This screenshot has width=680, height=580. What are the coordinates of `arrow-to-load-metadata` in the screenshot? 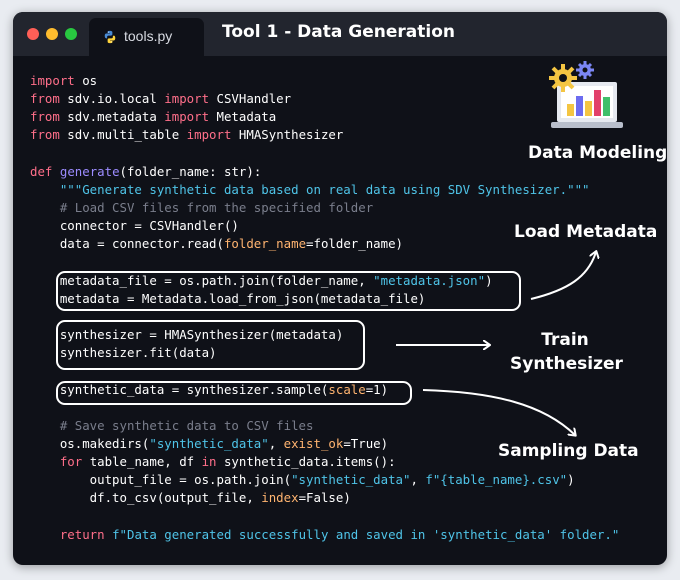 It's located at (563, 276).